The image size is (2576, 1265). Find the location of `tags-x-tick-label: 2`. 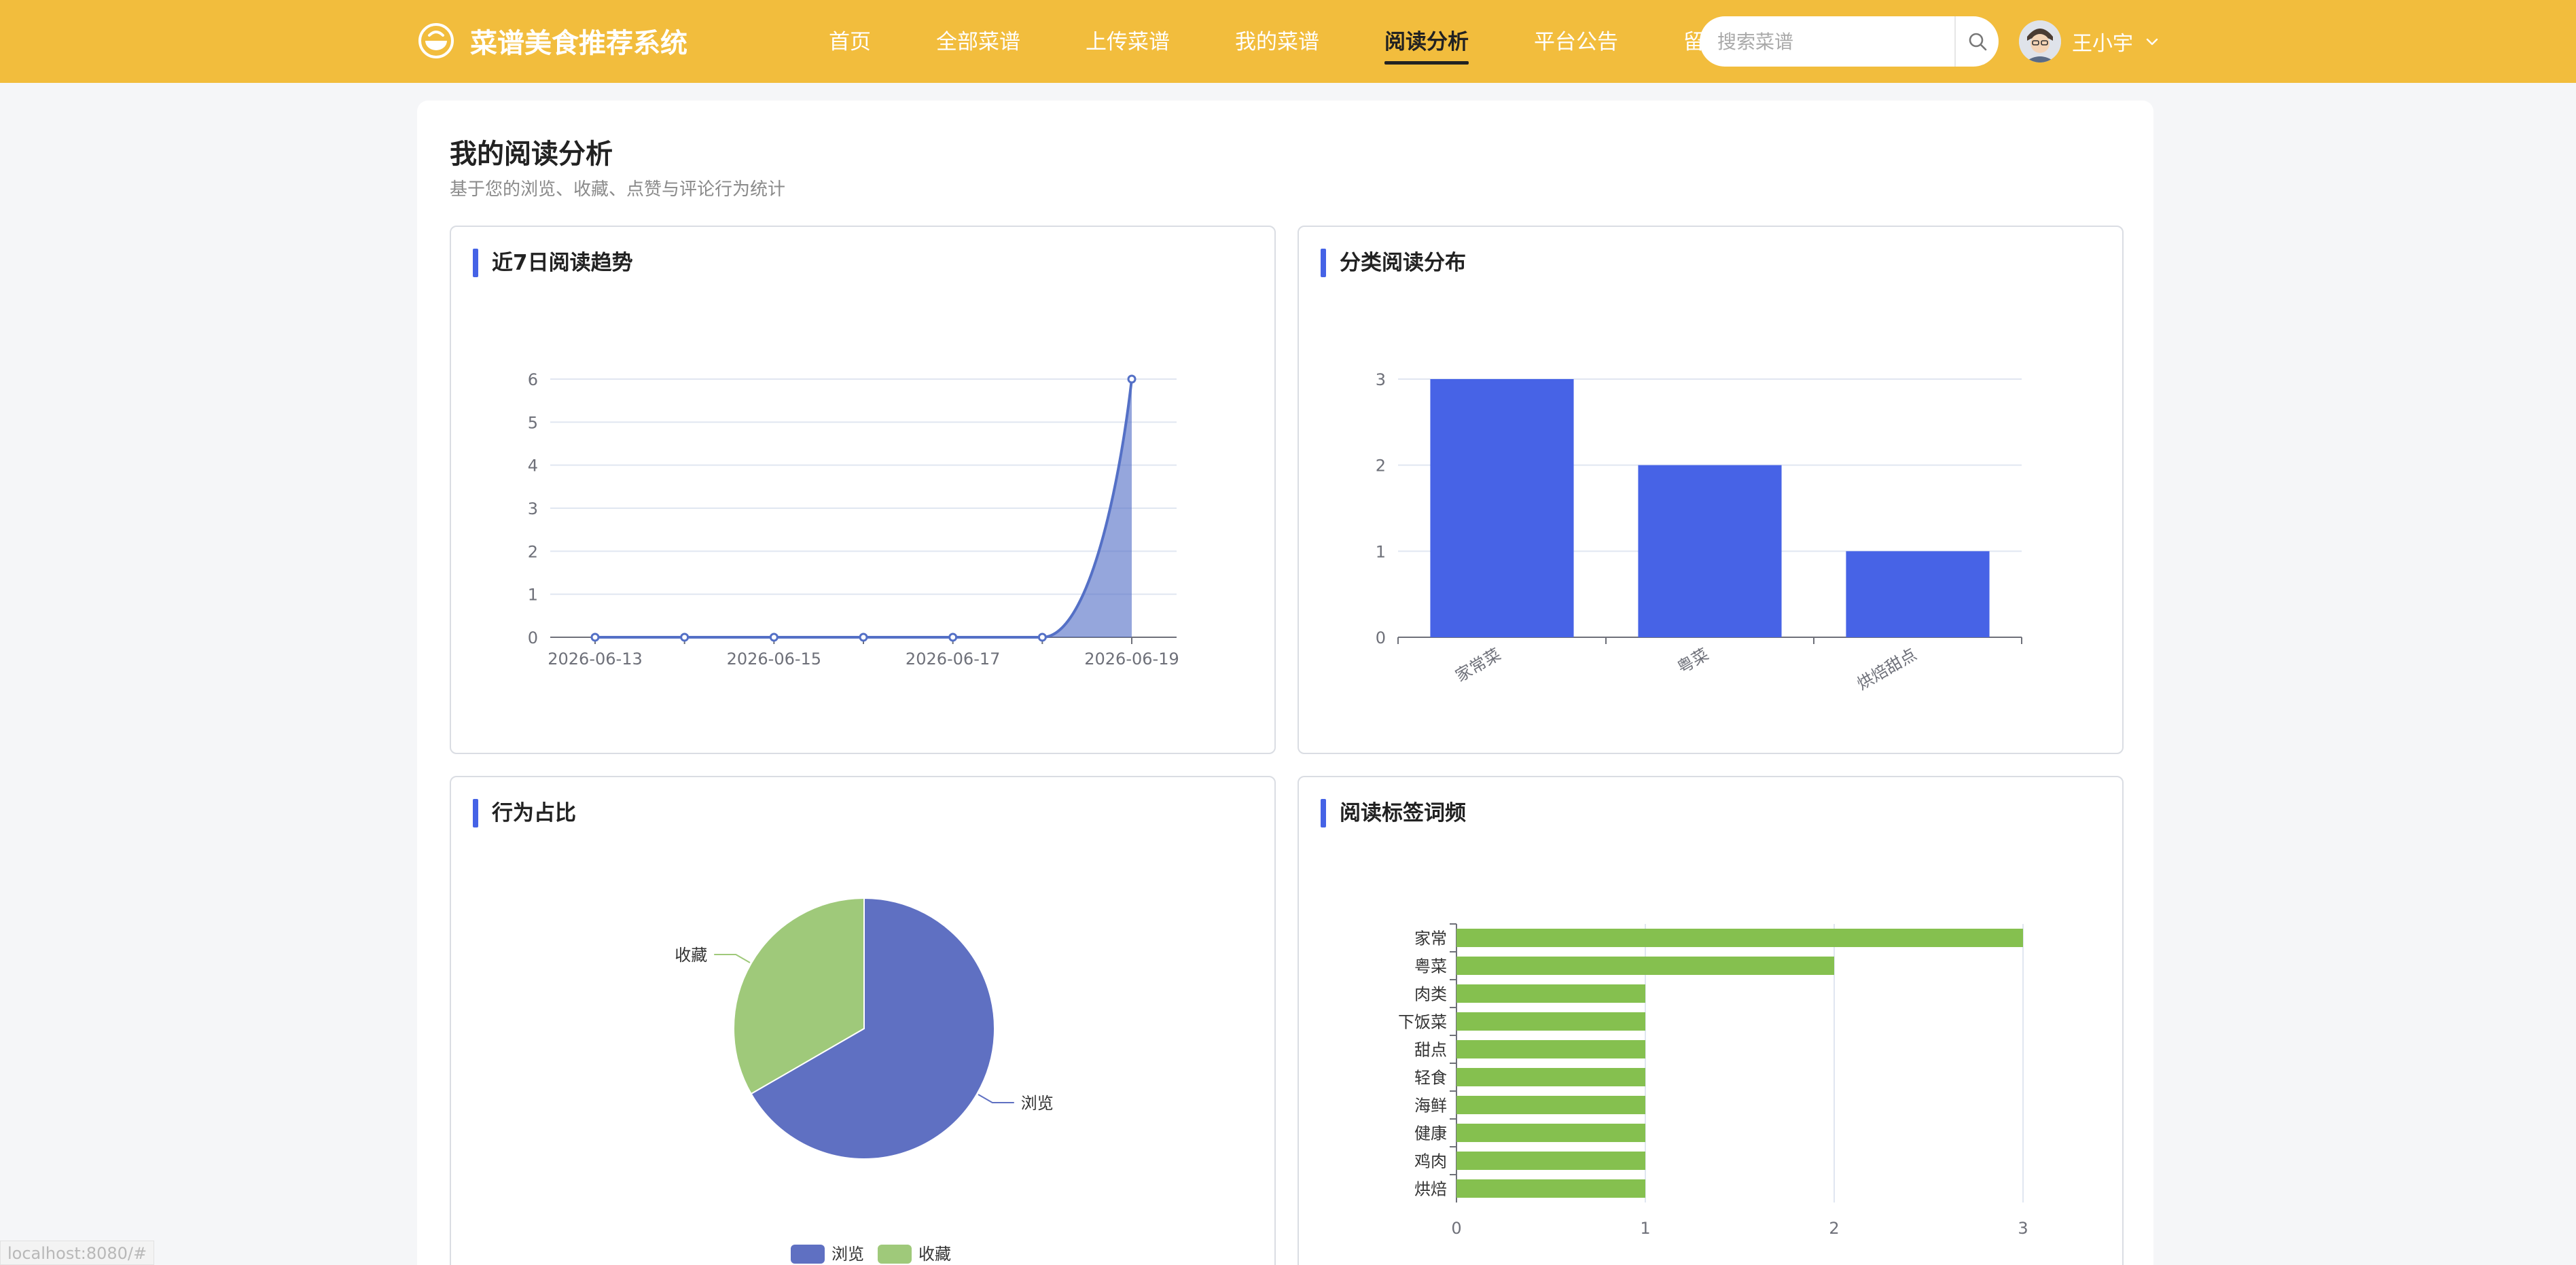

tags-x-tick-label: 2 is located at coordinates (1834, 1228).